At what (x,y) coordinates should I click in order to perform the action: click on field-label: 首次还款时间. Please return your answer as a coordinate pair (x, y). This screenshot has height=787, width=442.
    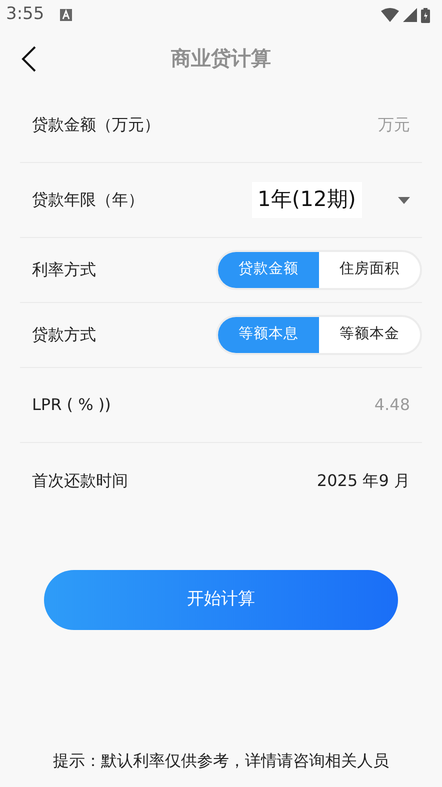
    Looking at the image, I should click on (80, 481).